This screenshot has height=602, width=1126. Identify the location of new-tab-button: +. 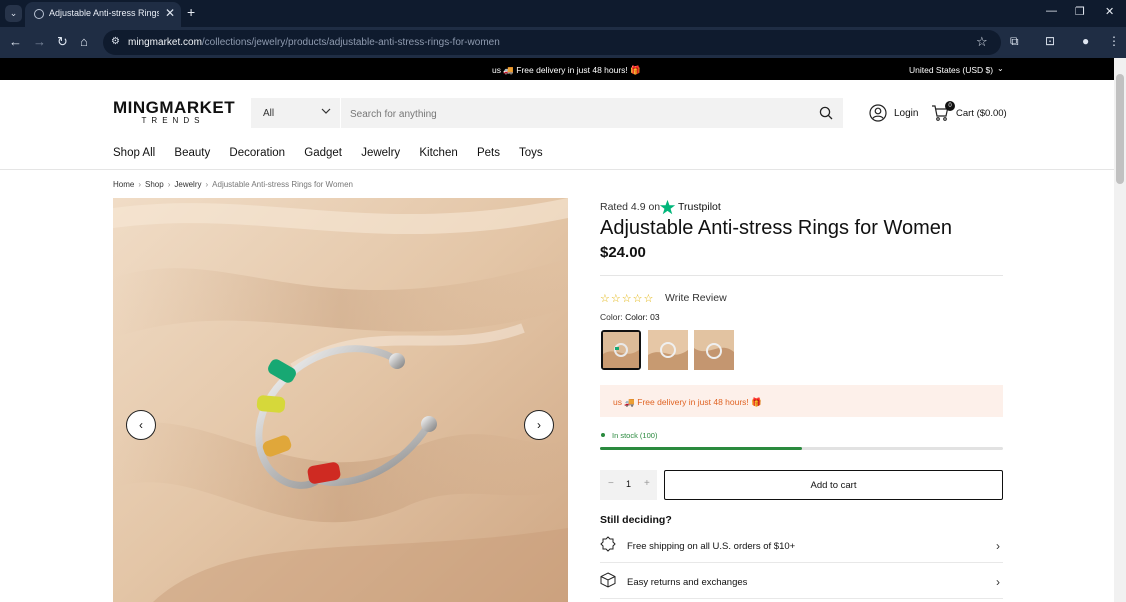
(191, 12).